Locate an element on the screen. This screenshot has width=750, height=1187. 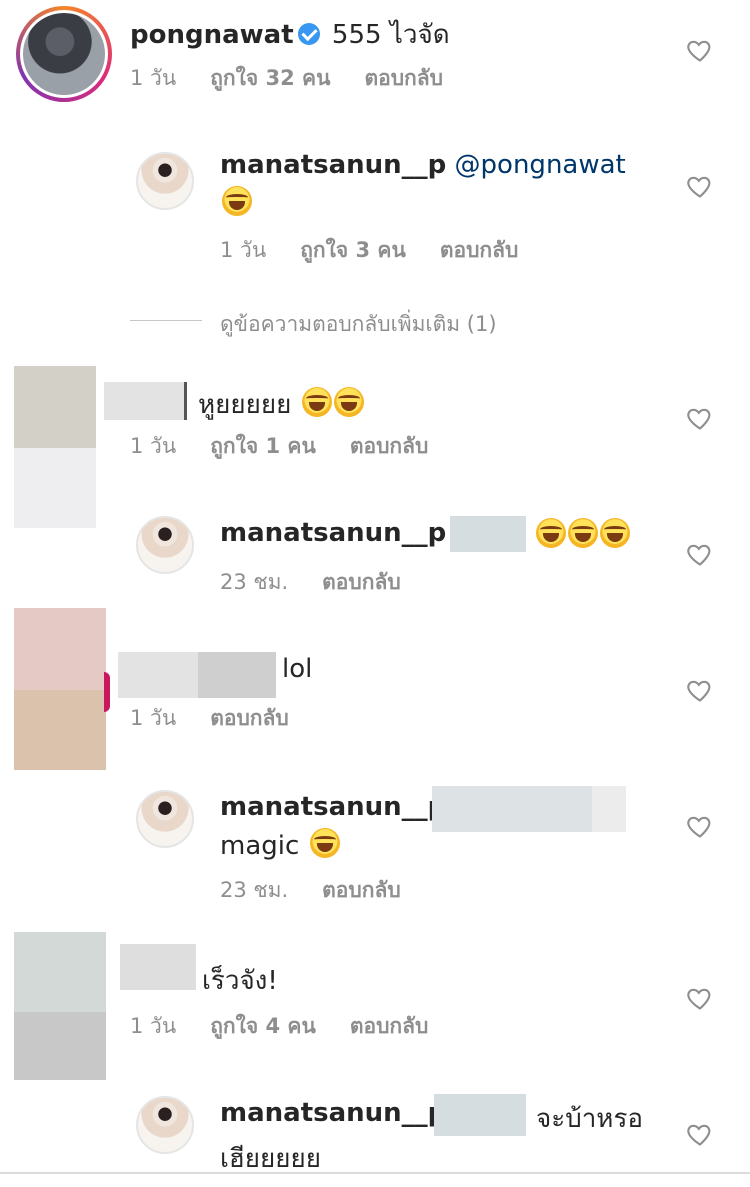
comment-5-time: 1 วัน is located at coordinates (153, 718).